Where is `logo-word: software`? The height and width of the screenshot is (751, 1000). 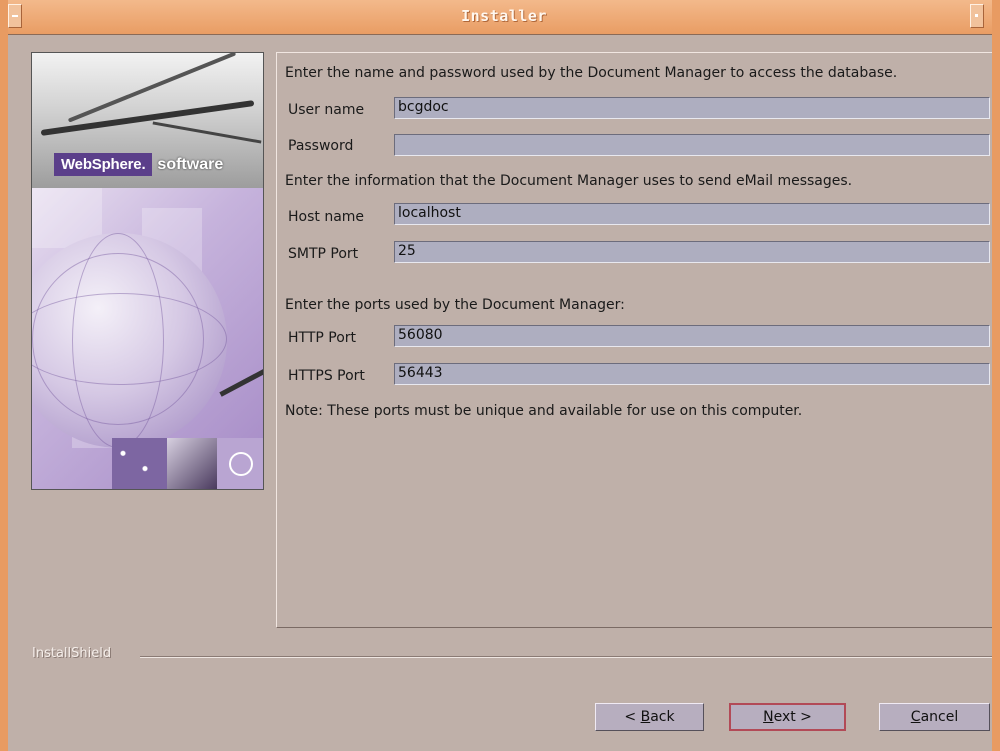
logo-word: software is located at coordinates (190, 164).